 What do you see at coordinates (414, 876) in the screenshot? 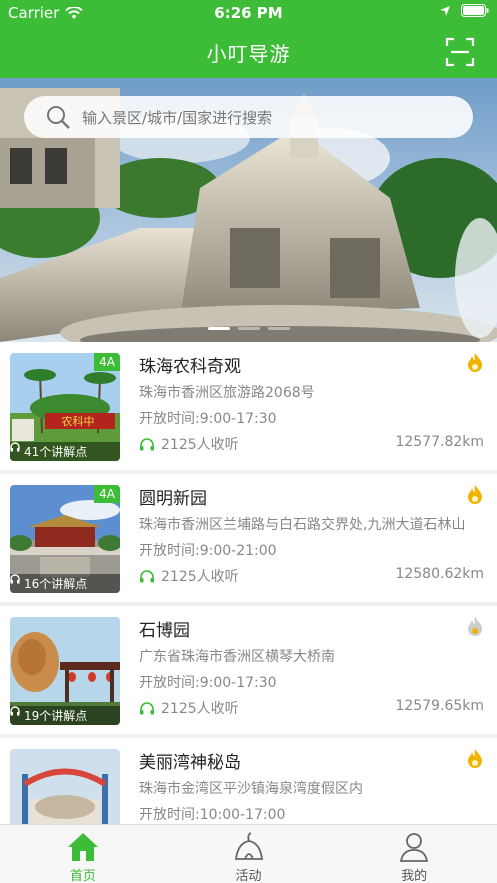
I see `tab-mine-label: 我的` at bounding box center [414, 876].